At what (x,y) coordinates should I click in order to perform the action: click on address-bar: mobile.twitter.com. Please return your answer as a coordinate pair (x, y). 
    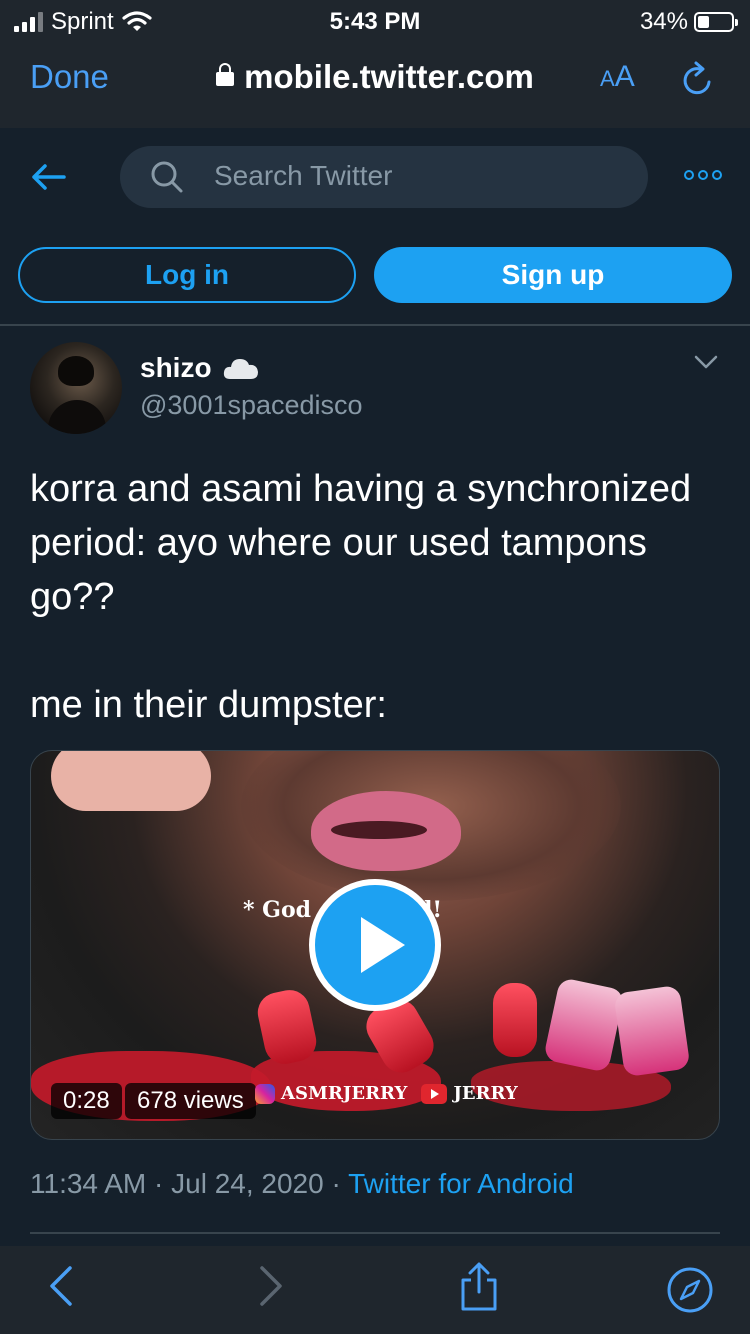
    Looking at the image, I should click on (375, 77).